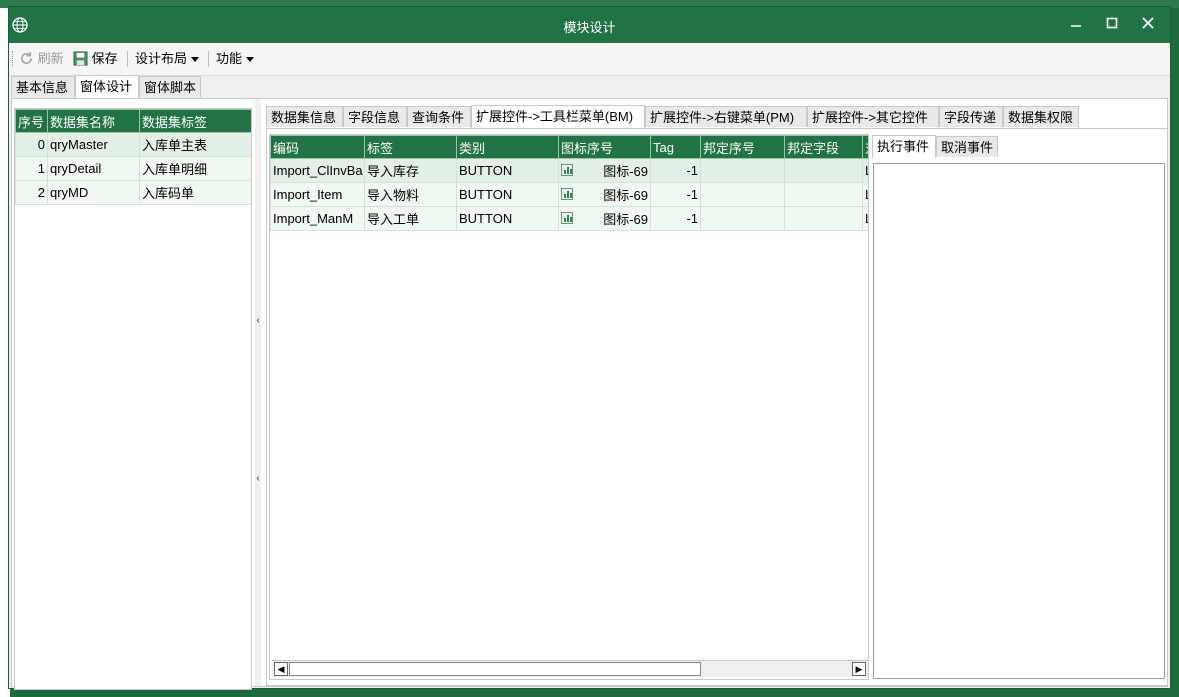 The width and height of the screenshot is (1179, 697). I want to click on tab-other-controls: 扩展控件->其它控件, so click(873, 116).